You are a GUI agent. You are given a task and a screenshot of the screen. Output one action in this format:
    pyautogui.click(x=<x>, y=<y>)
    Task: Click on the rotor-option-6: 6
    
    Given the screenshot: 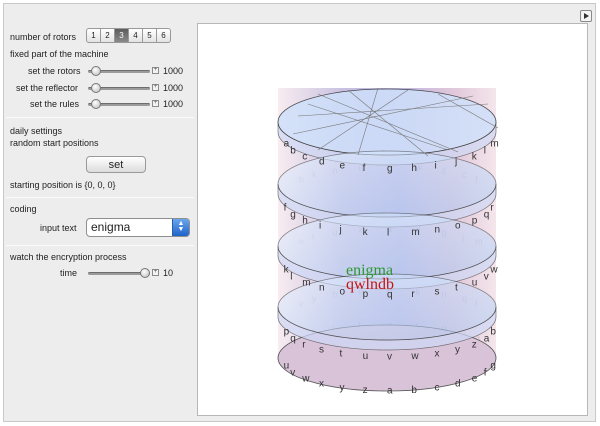 What is the action you would take?
    pyautogui.click(x=163, y=35)
    